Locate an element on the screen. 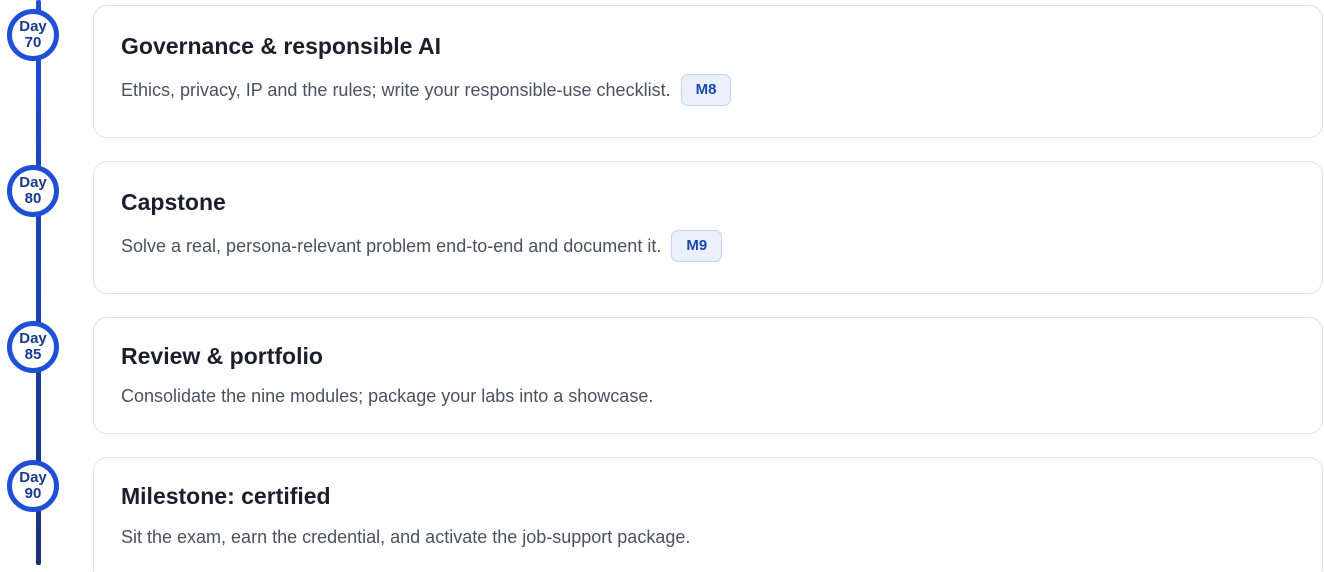  milestone-title: Review & portfolio is located at coordinates (222, 356).